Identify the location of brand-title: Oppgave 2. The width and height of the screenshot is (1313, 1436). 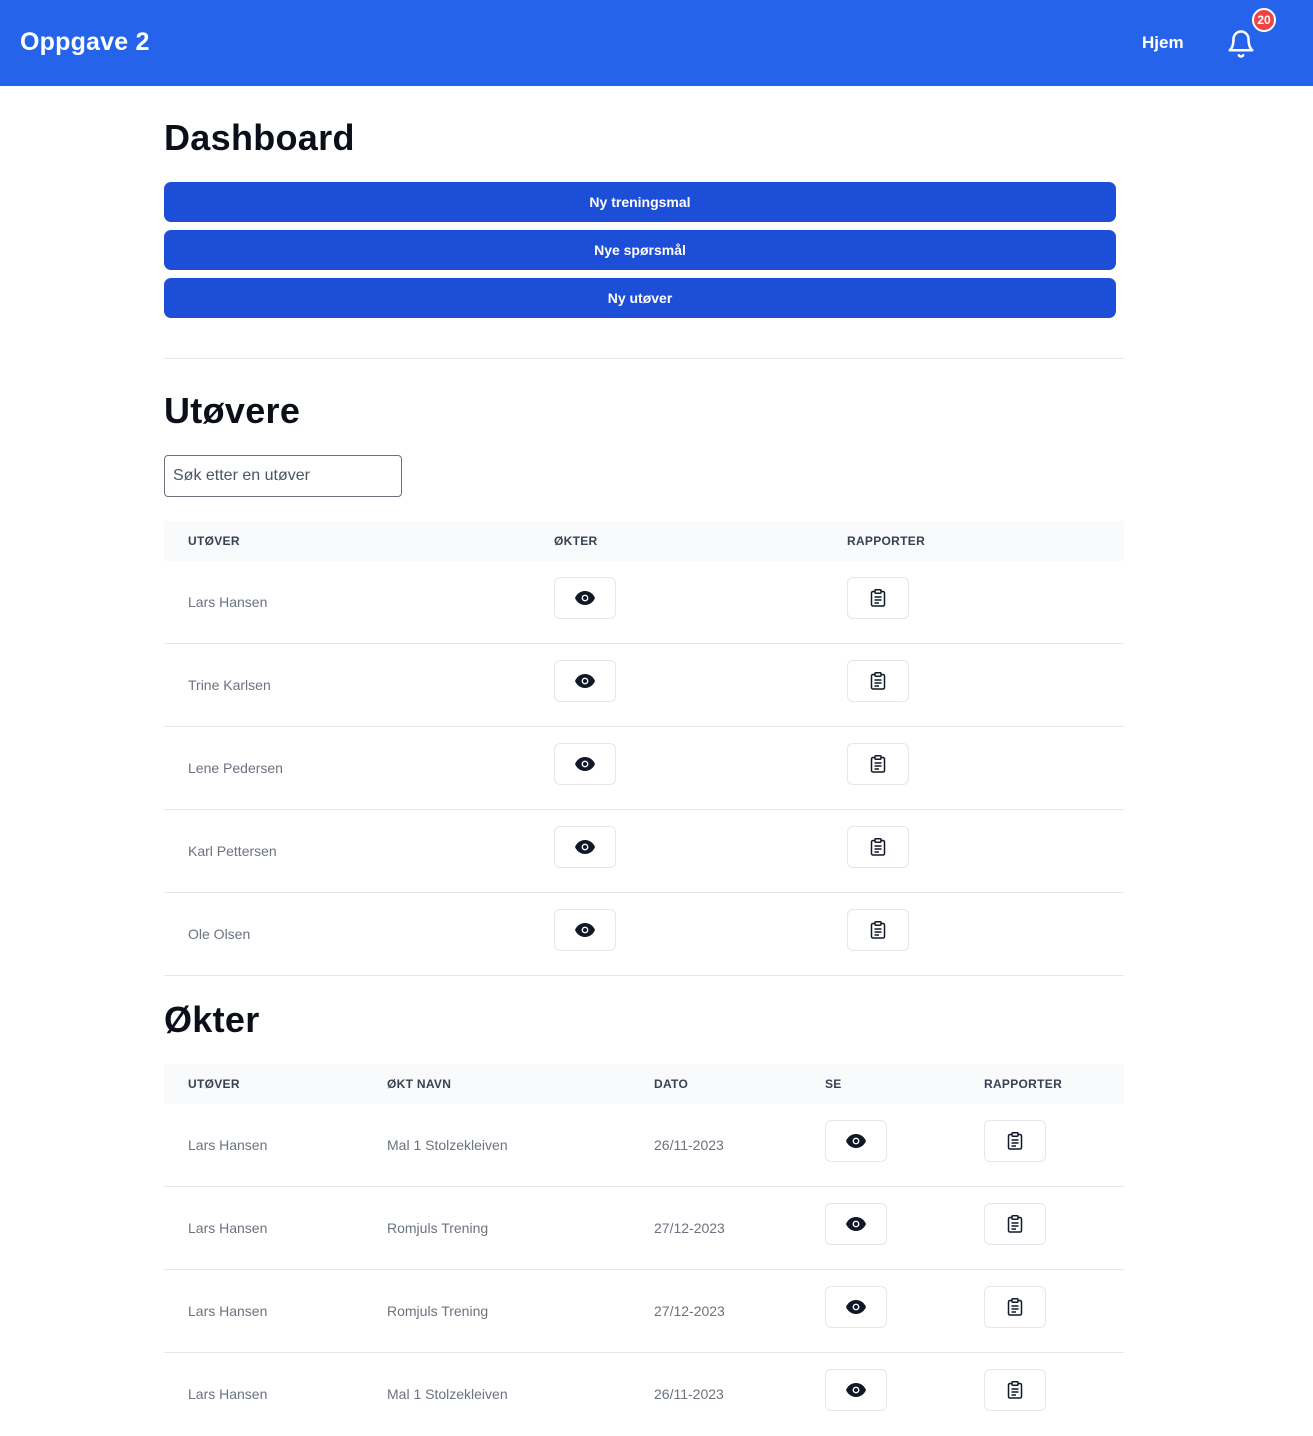
(85, 42).